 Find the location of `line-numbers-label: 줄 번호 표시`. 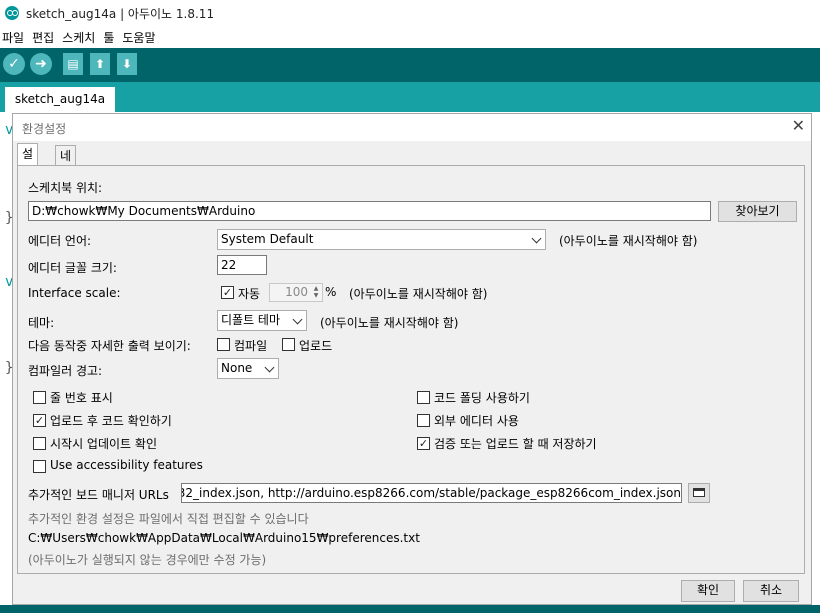

line-numbers-label: 줄 번호 표시 is located at coordinates (81, 398).